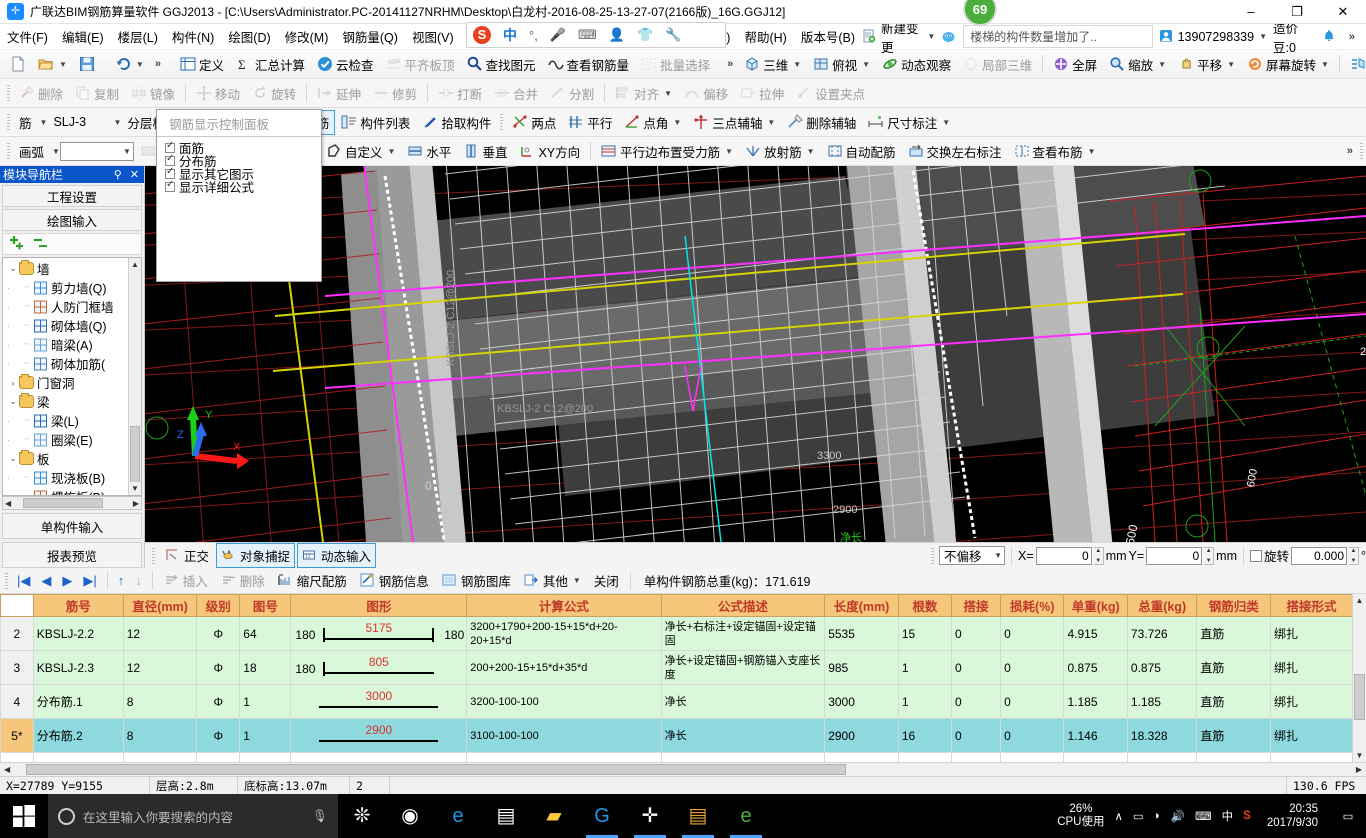 The height and width of the screenshot is (838, 1366). I want to click on notification-tip: 楼梯的构件数量增加了.., so click(1058, 36).